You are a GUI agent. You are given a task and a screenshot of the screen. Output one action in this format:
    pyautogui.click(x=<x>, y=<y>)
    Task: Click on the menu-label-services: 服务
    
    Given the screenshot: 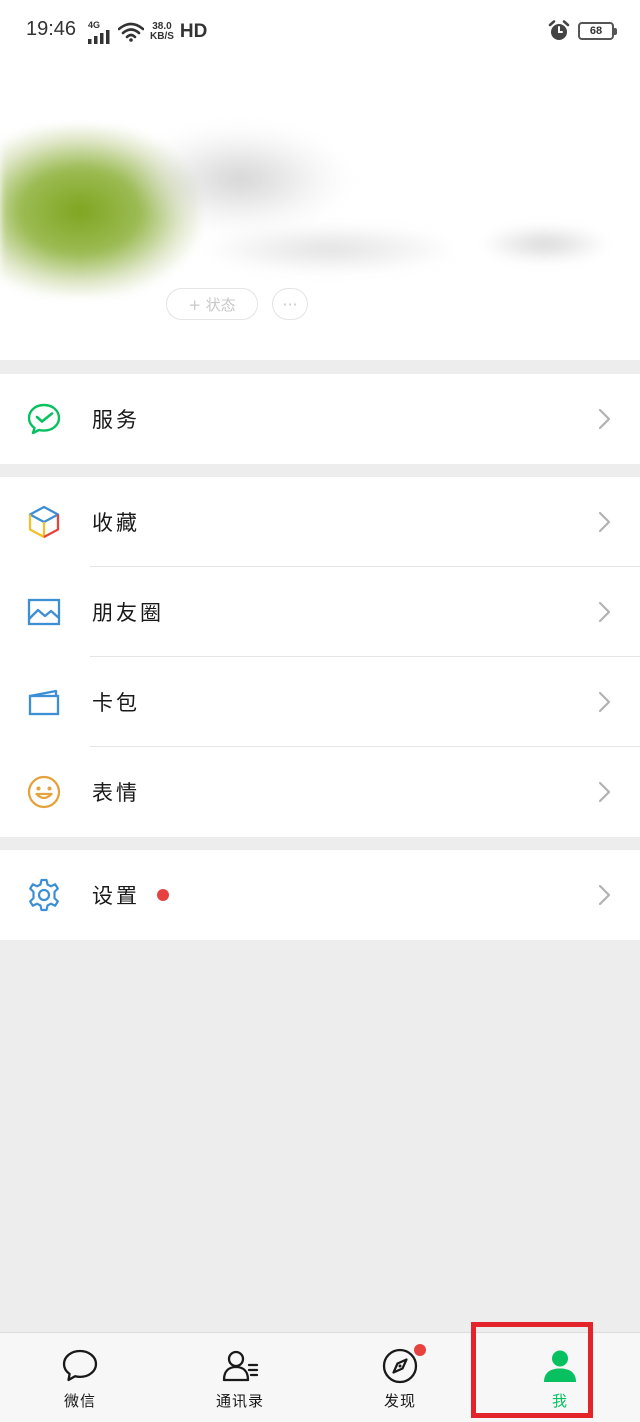 What is the action you would take?
    pyautogui.click(x=116, y=420)
    